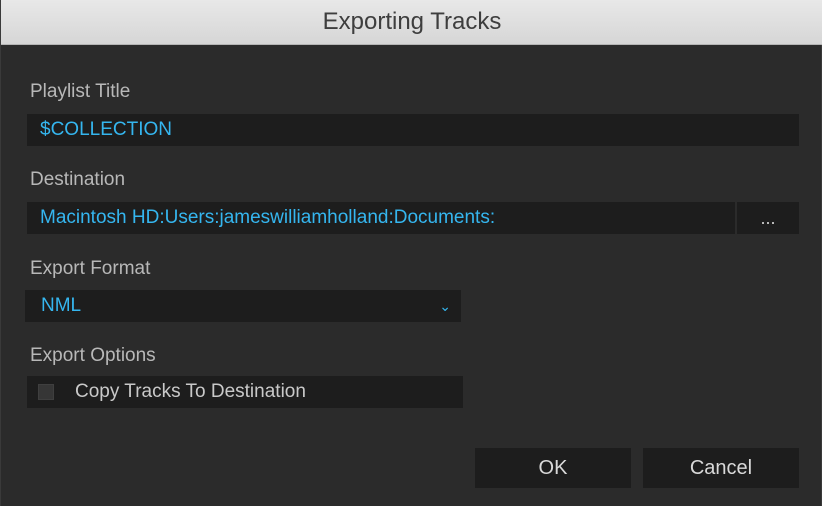 This screenshot has width=822, height=506. What do you see at coordinates (90, 268) in the screenshot?
I see `export-format-label: Export Format` at bounding box center [90, 268].